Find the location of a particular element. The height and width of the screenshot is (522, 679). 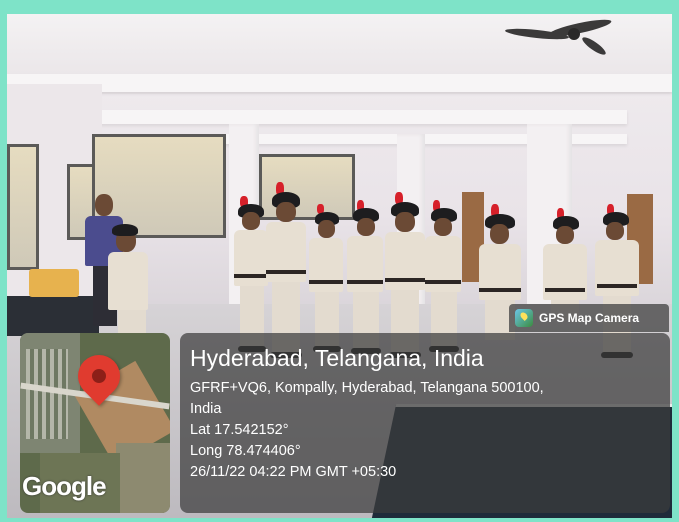

gps-map-camera-badge: GPS Map Camera is located at coordinates (589, 318).